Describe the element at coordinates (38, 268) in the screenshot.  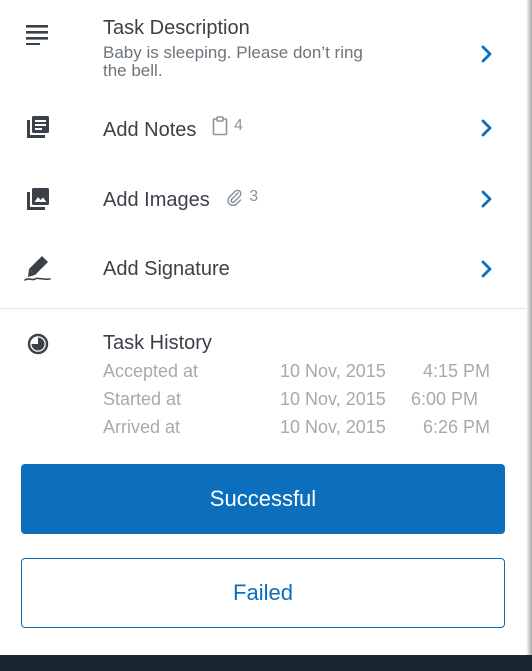
I see `pen-icon` at that location.